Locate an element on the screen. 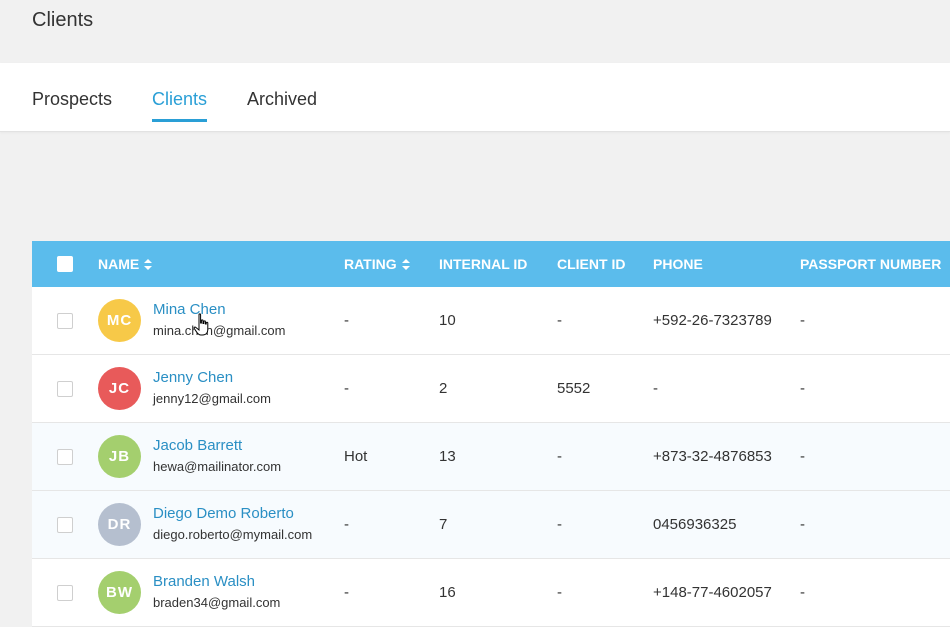 This screenshot has height=627, width=950. phone-cell: - is located at coordinates (655, 388).